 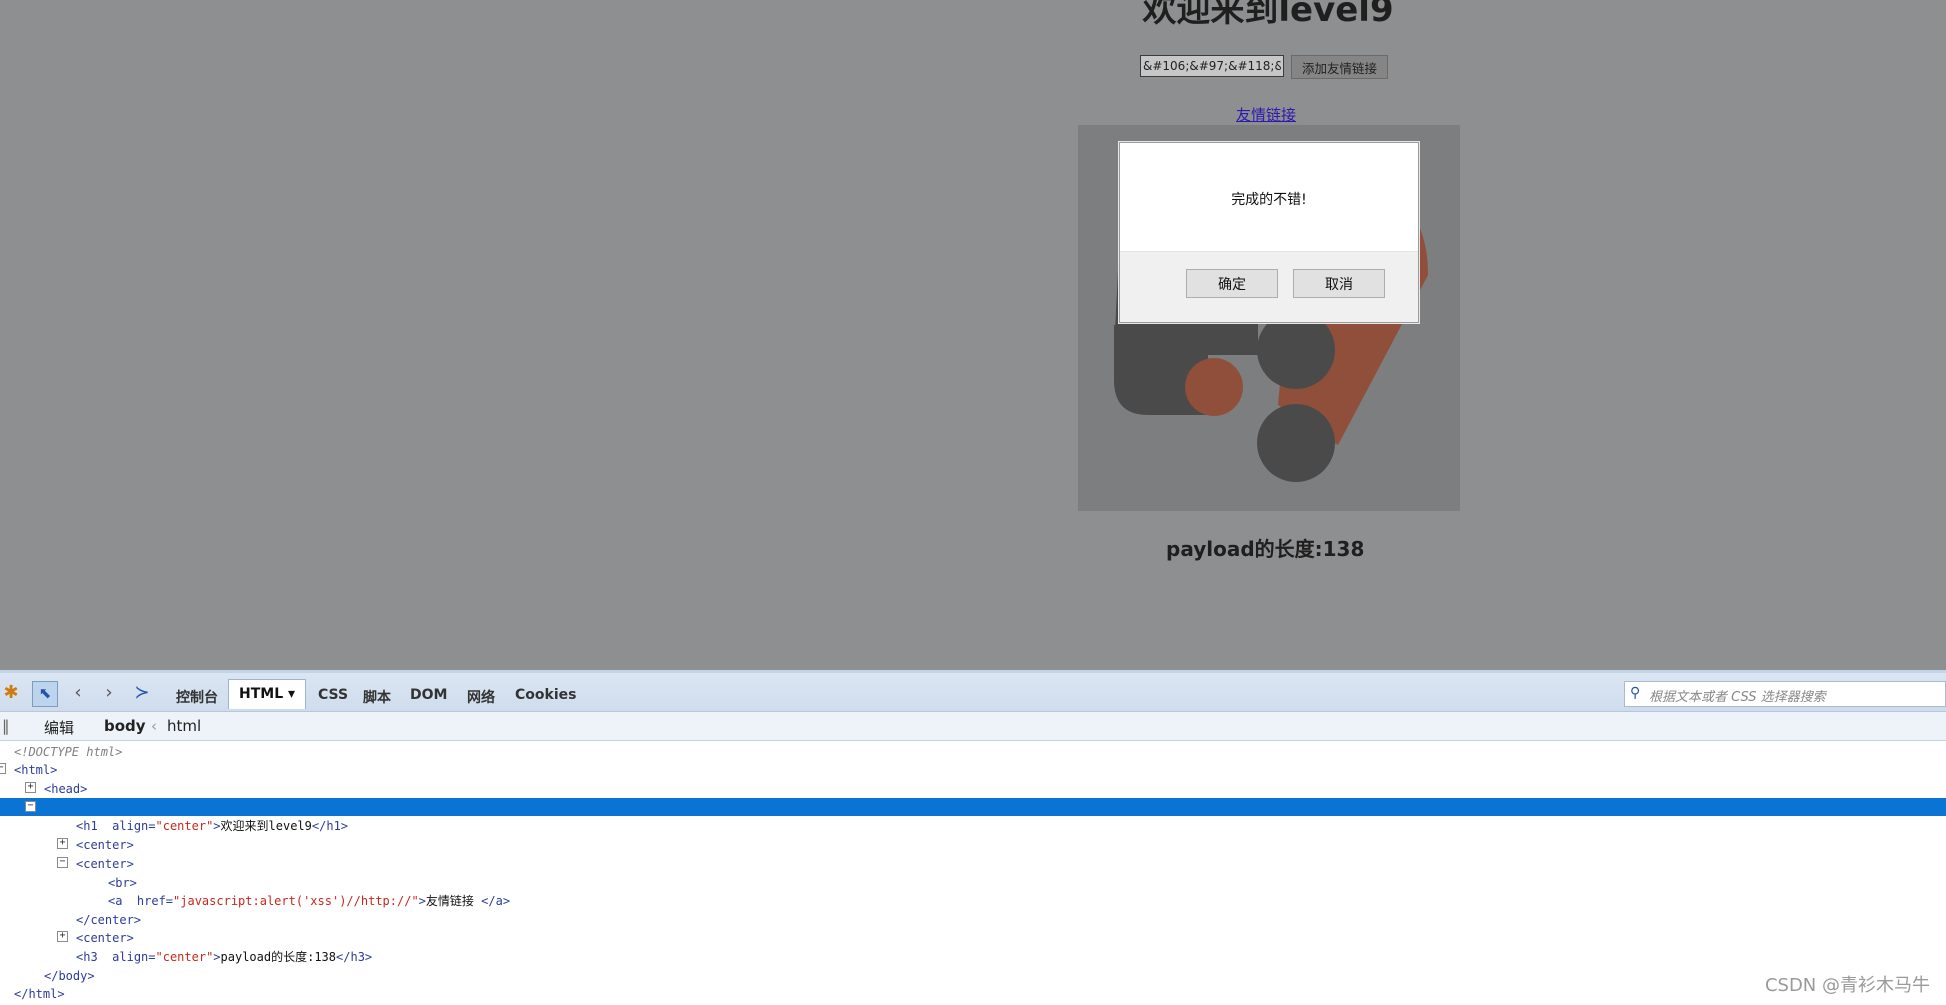 I want to click on dialog-message: 完成的不错!, so click(x=1269, y=200).